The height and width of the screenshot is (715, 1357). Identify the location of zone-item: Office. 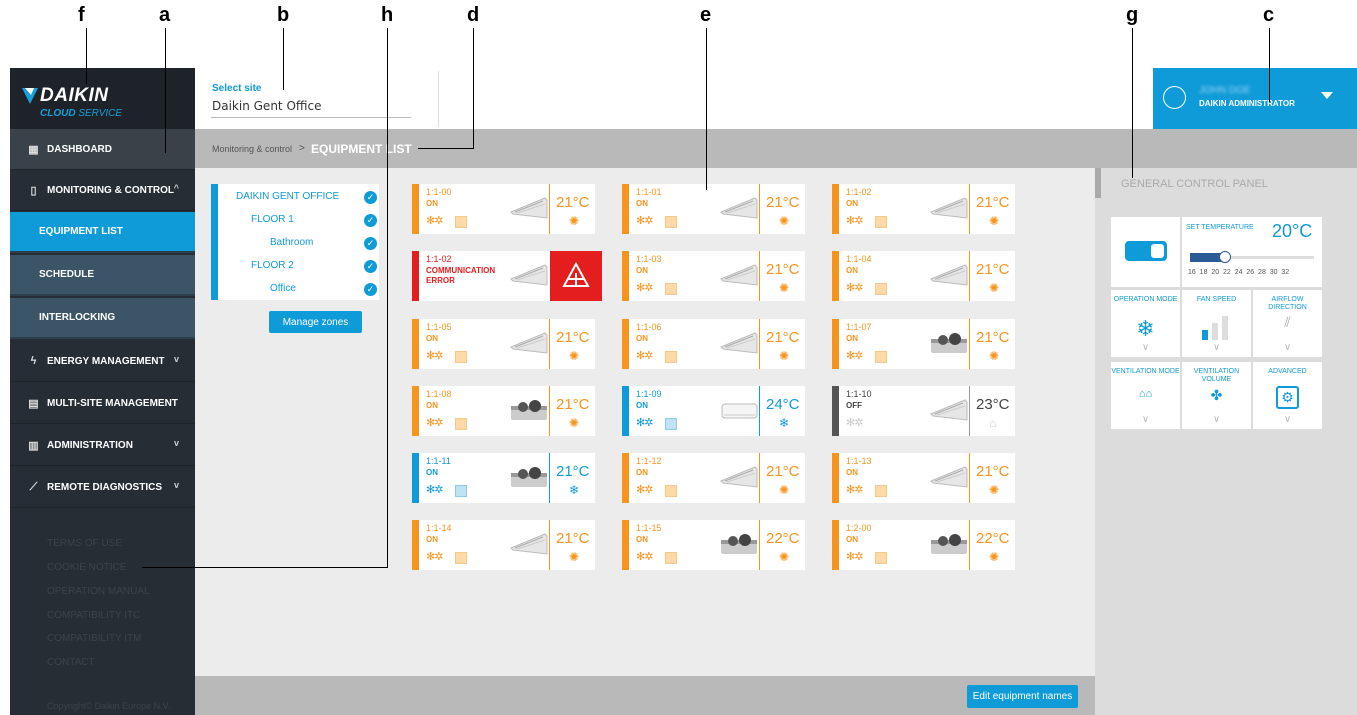
(283, 288).